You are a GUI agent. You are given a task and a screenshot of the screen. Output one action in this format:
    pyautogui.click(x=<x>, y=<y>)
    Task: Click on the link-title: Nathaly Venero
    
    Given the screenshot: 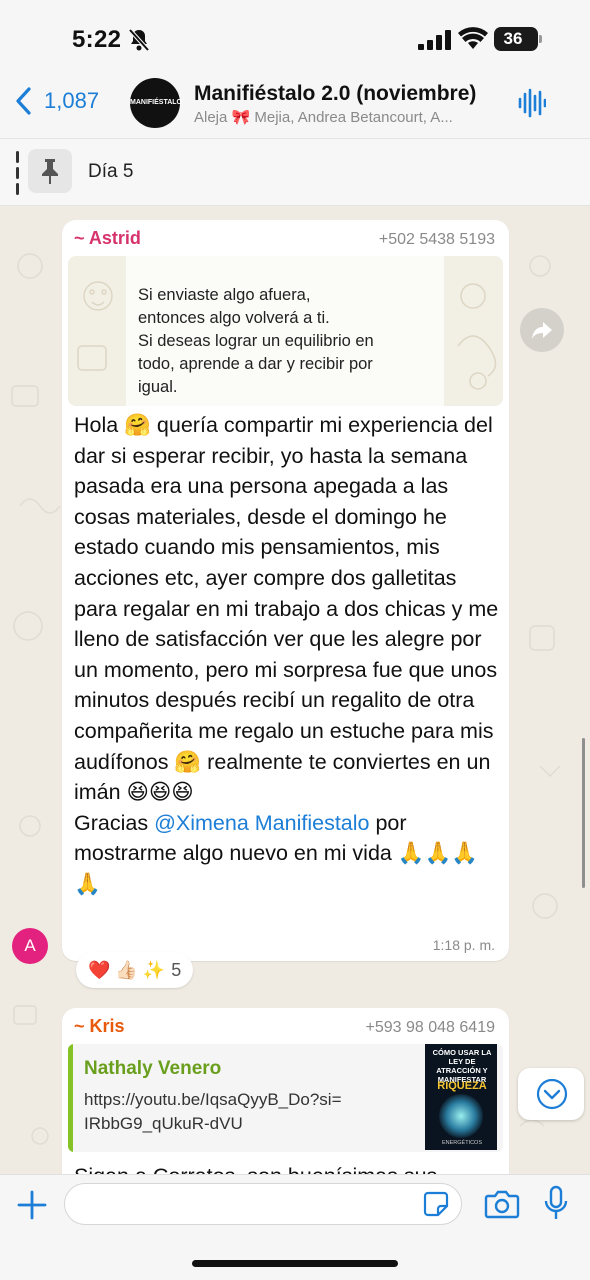 What is the action you would take?
    pyautogui.click(x=153, y=1068)
    